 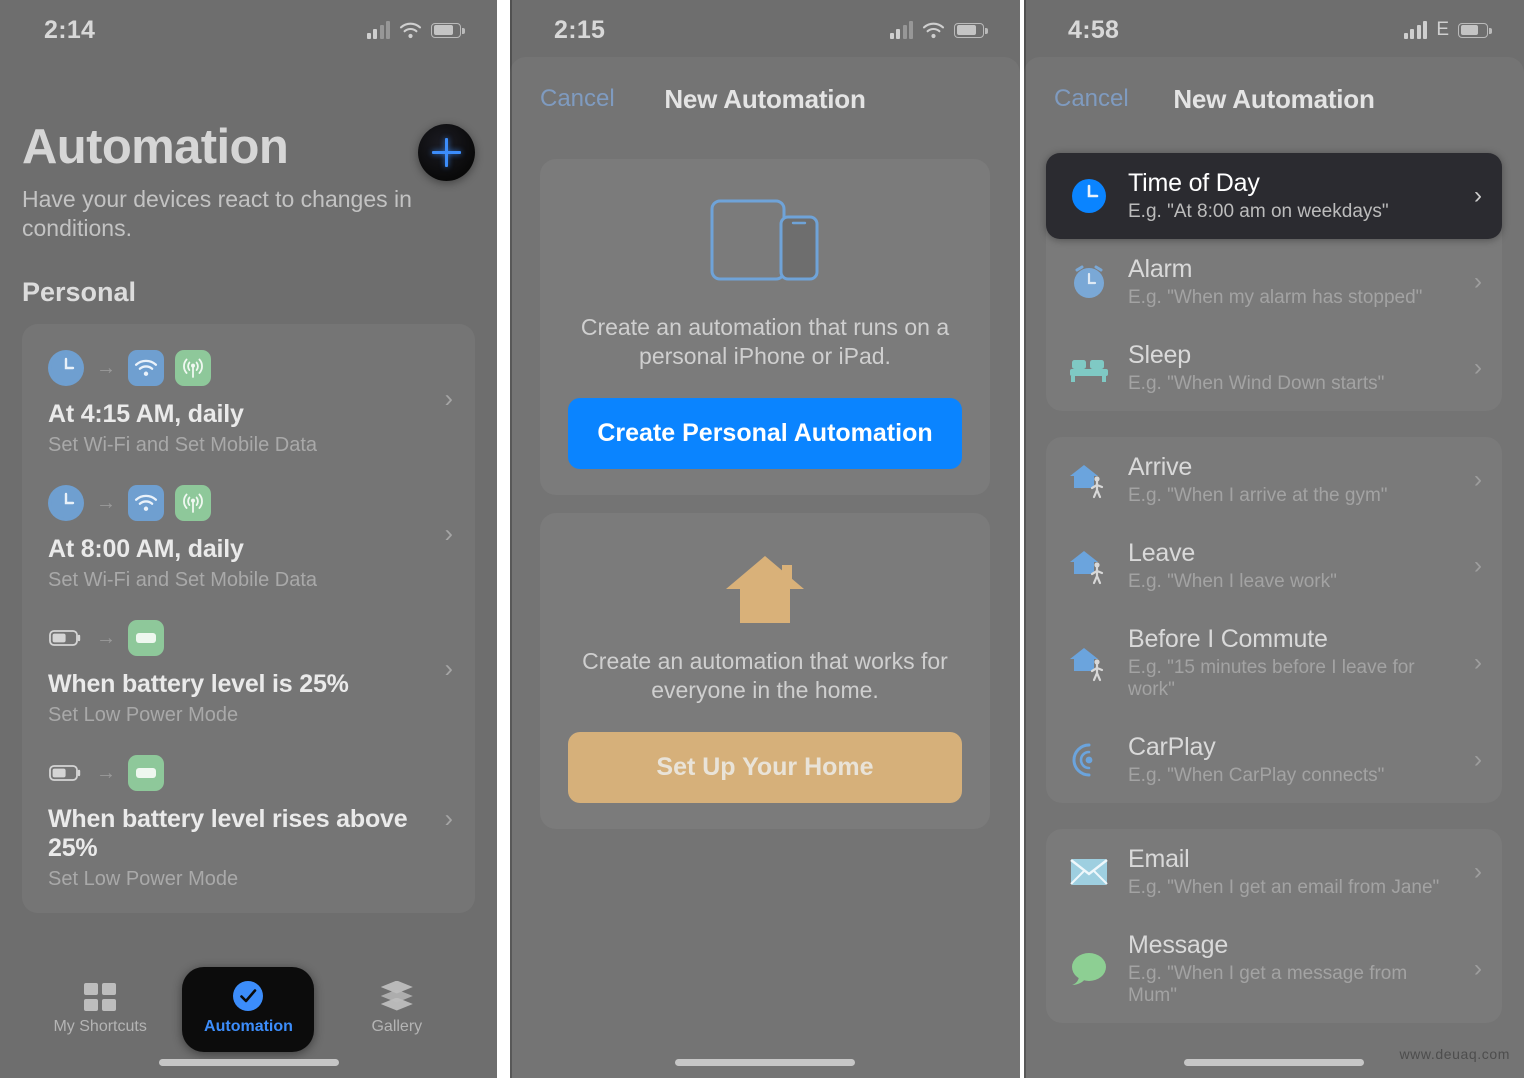 What do you see at coordinates (146, 413) in the screenshot?
I see `automation-title: At 4:15 AM, daily` at bounding box center [146, 413].